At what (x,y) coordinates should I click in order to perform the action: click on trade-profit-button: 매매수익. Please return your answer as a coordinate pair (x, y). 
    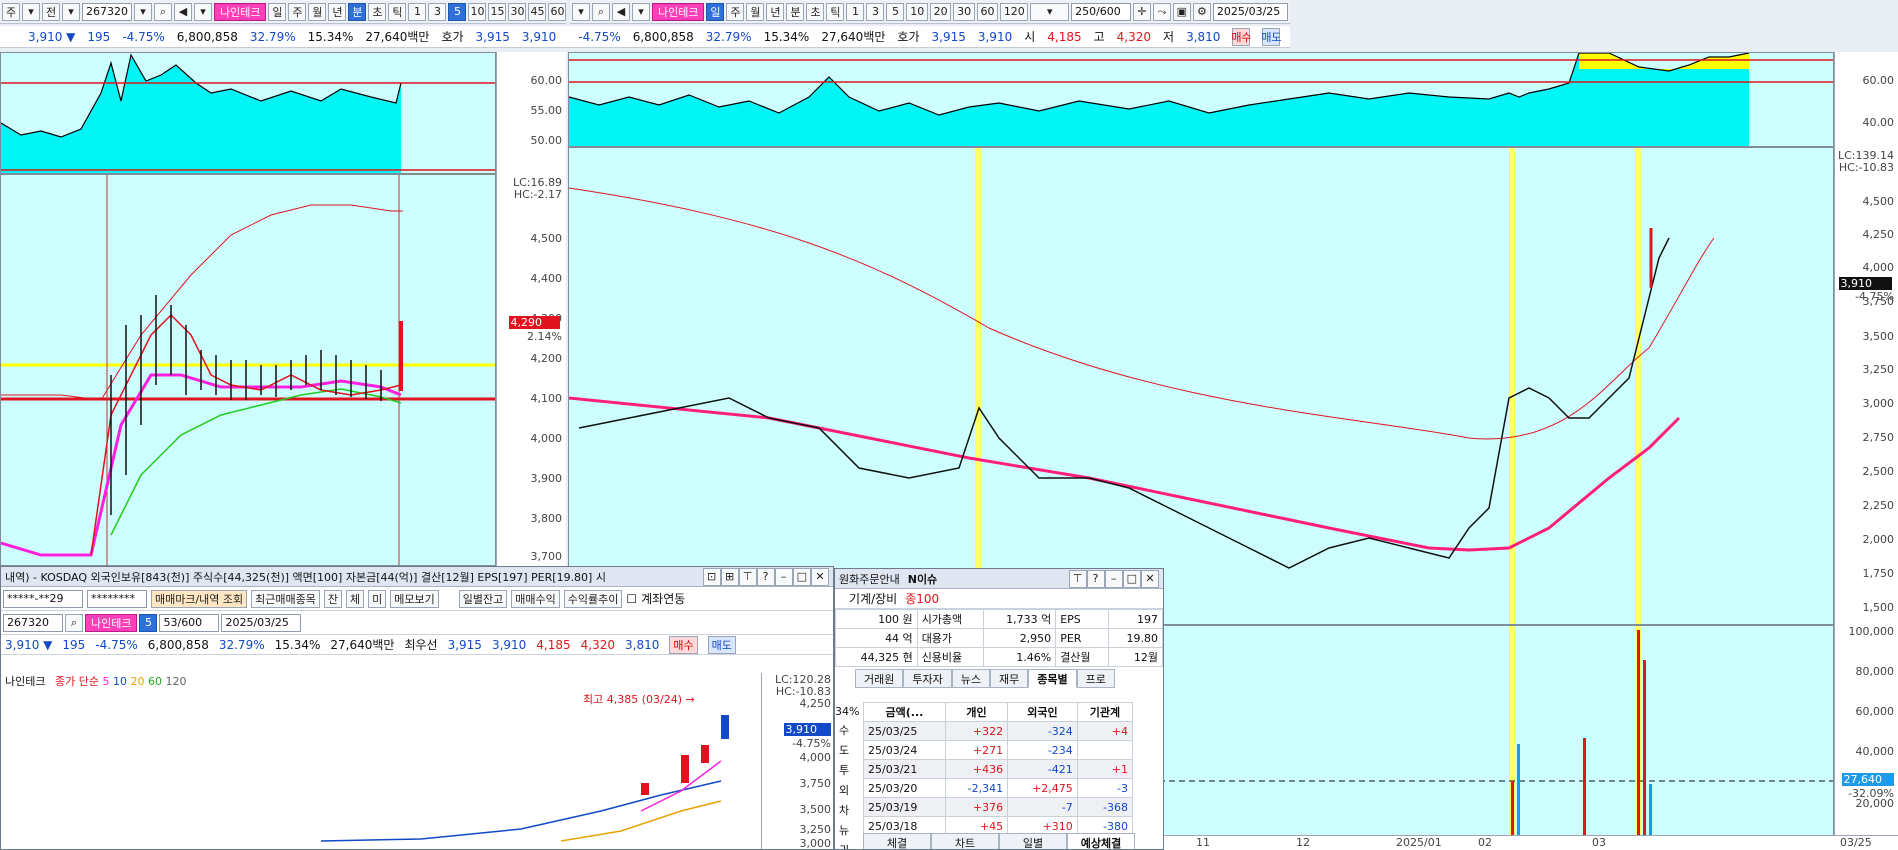
    Looking at the image, I should click on (535, 598).